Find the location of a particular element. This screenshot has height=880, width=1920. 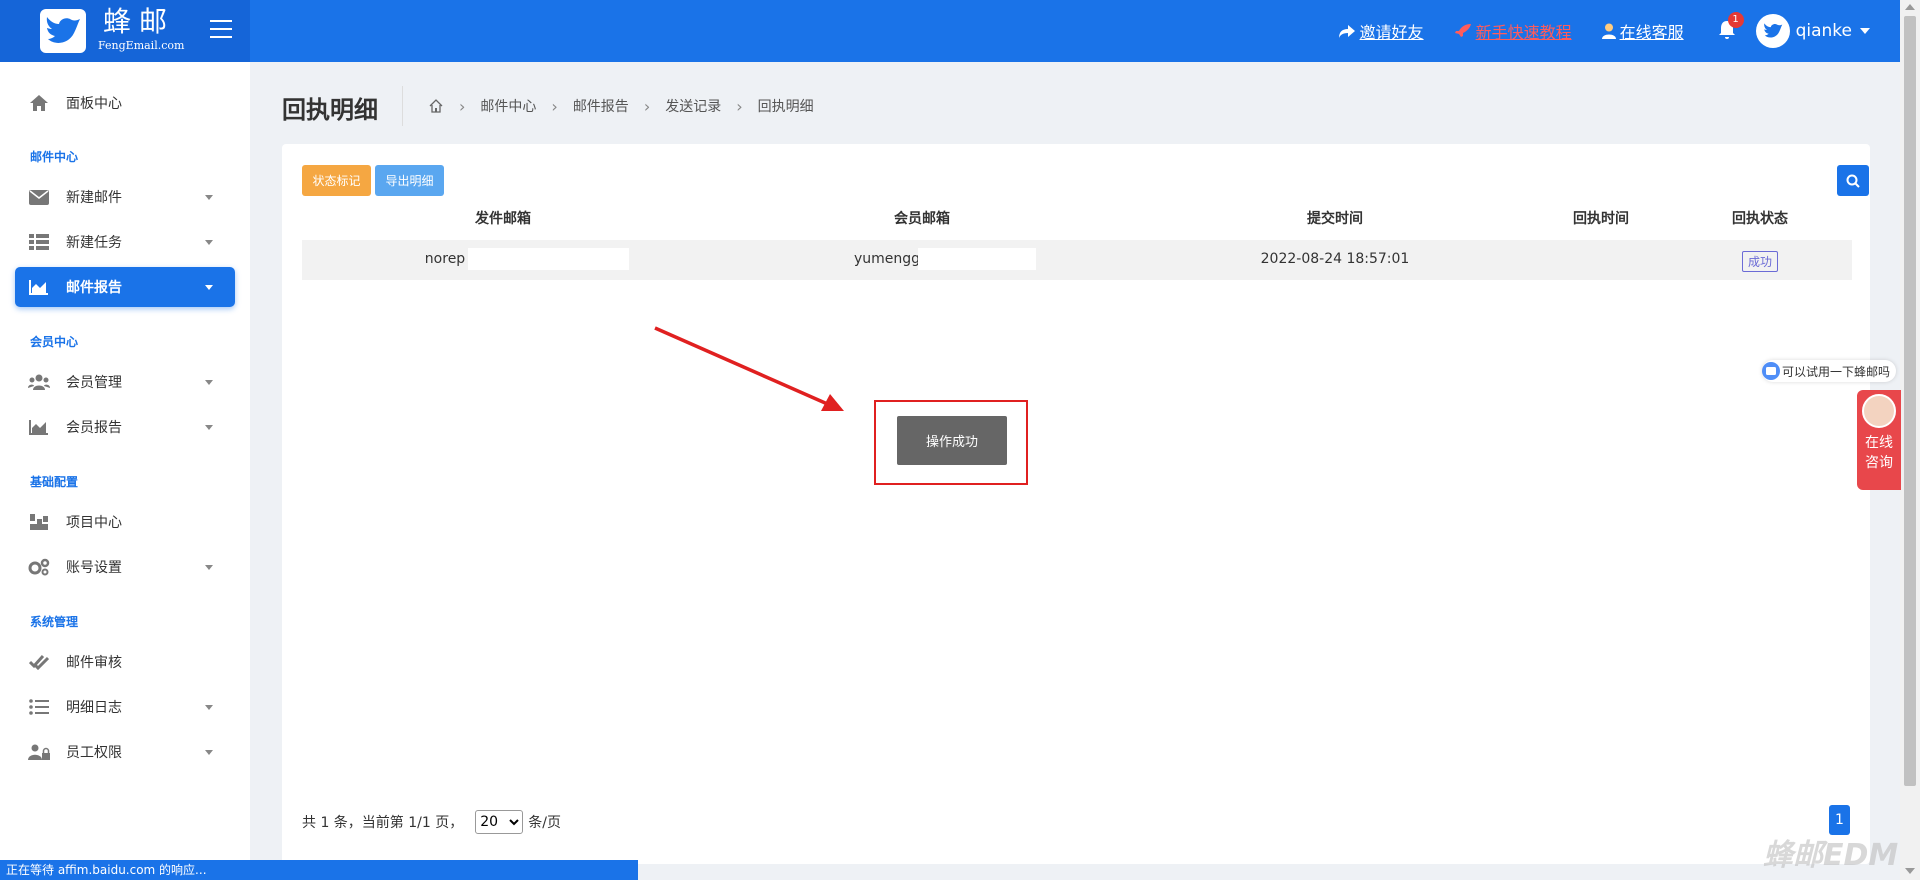

page-scrollbar is located at coordinates (1910, 440).